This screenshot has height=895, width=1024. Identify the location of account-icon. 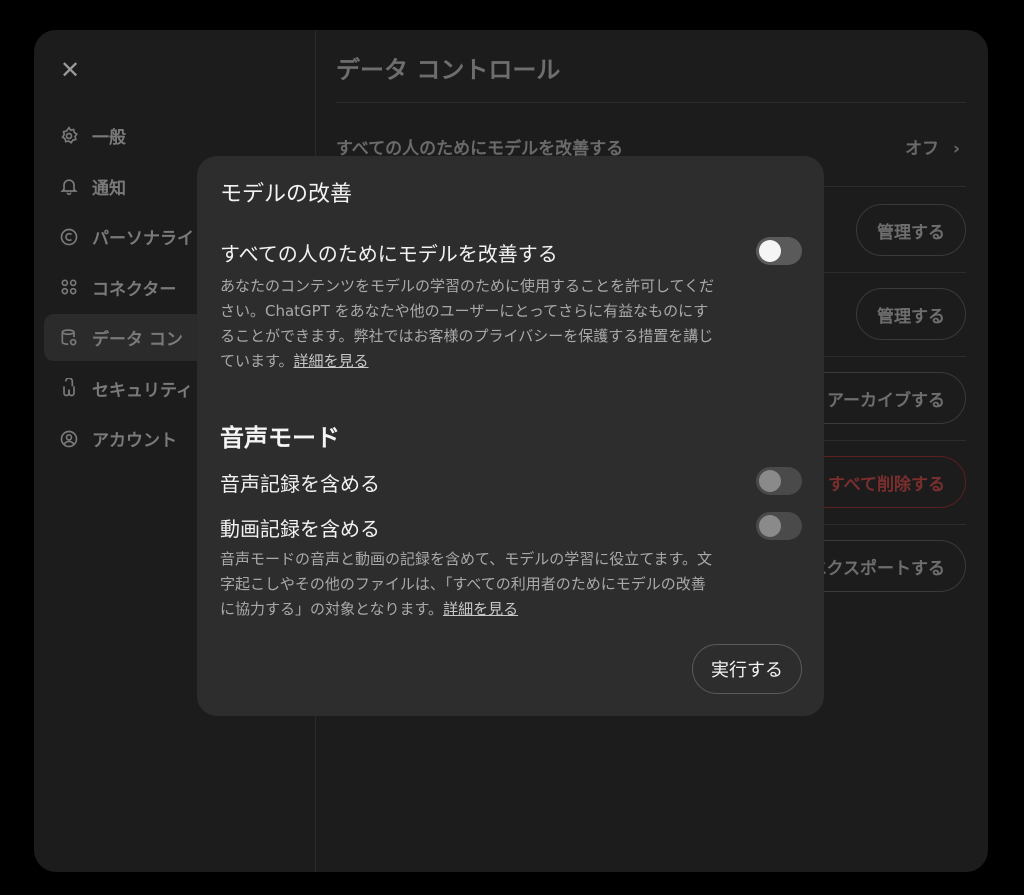
(69, 439).